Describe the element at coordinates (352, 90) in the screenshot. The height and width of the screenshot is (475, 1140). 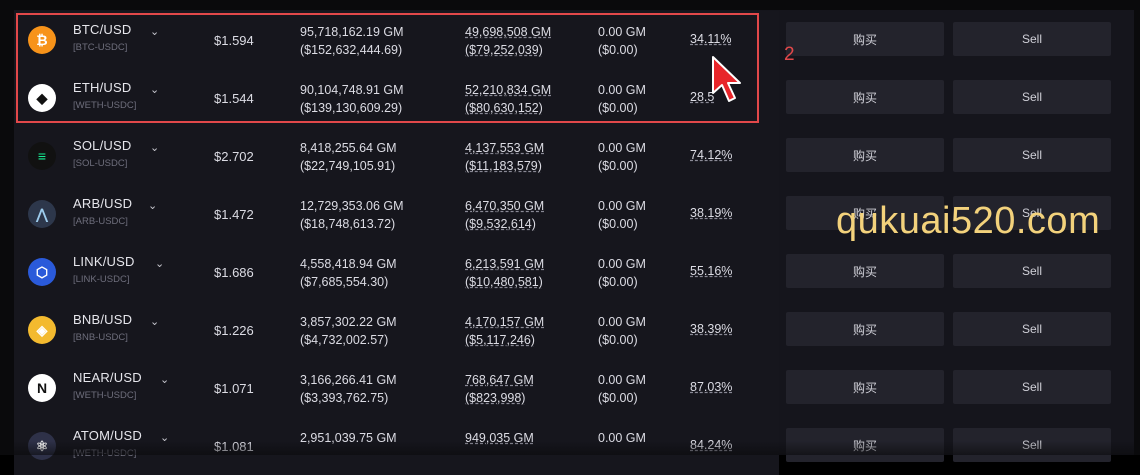
I see `total-volume-gm: 90,104,748.91 GM` at that location.